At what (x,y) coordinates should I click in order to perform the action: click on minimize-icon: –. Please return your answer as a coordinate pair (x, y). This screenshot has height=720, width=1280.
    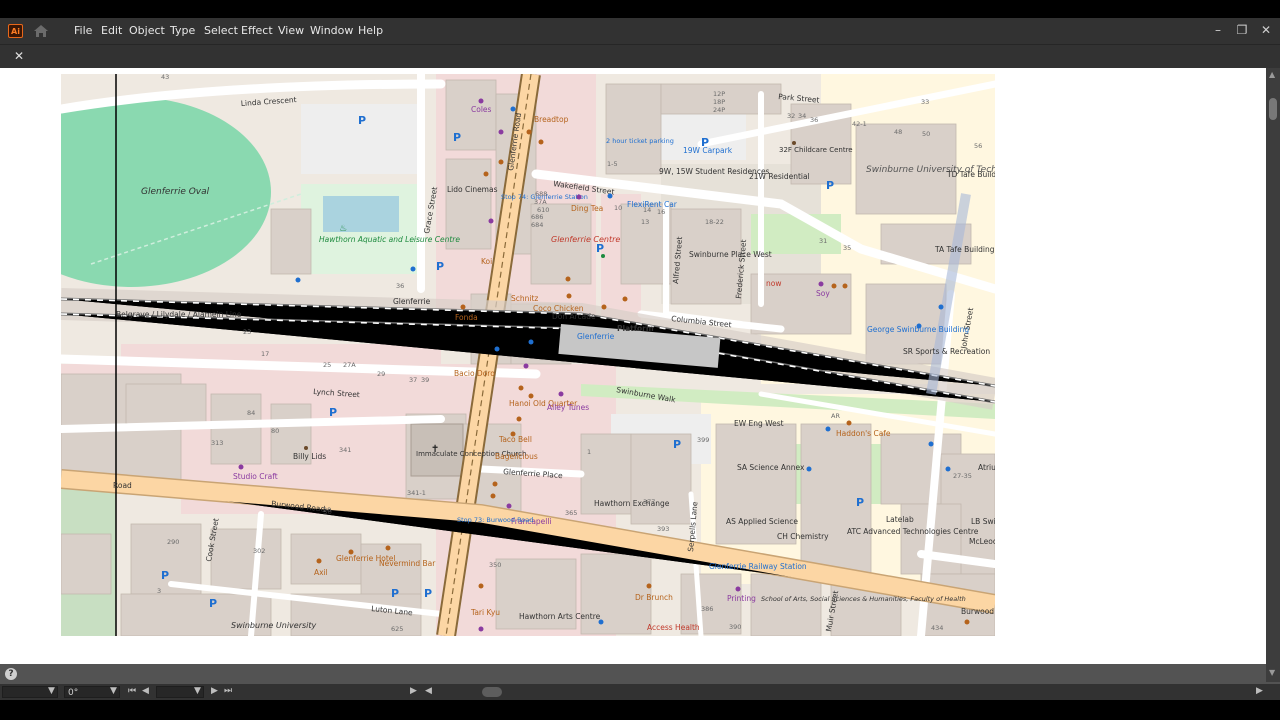
    Looking at the image, I should click on (1218, 30).